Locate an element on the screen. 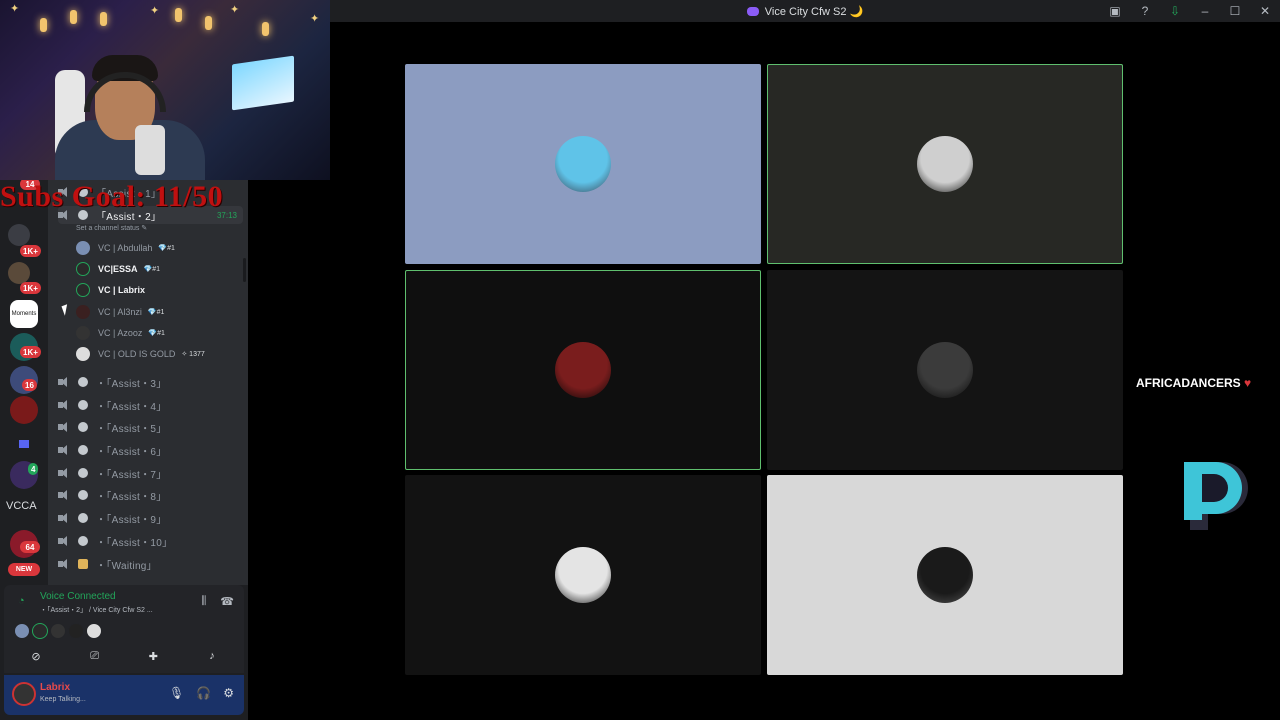  folder-icon is located at coordinates (24, 444).